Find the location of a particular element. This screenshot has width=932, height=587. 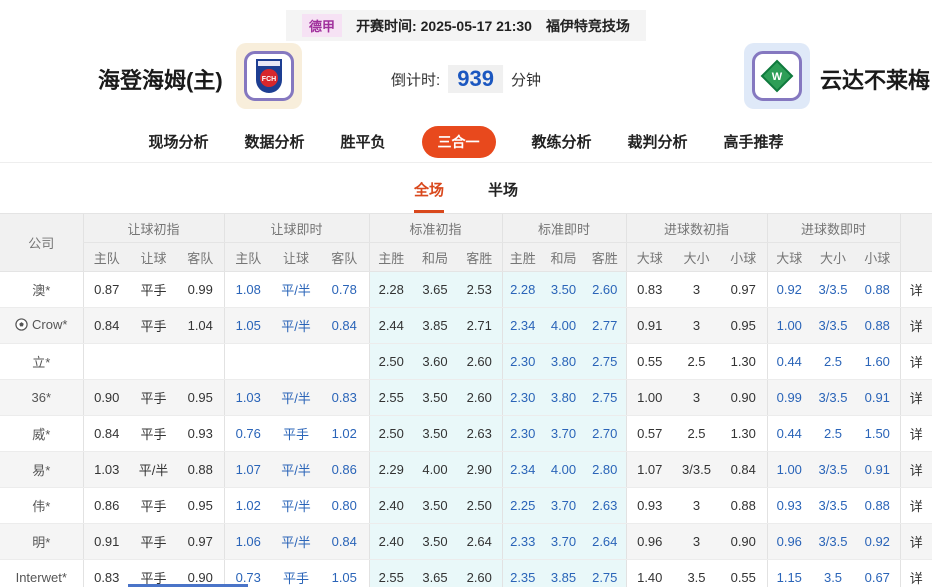

column-subheader: 让球 is located at coordinates (296, 257).